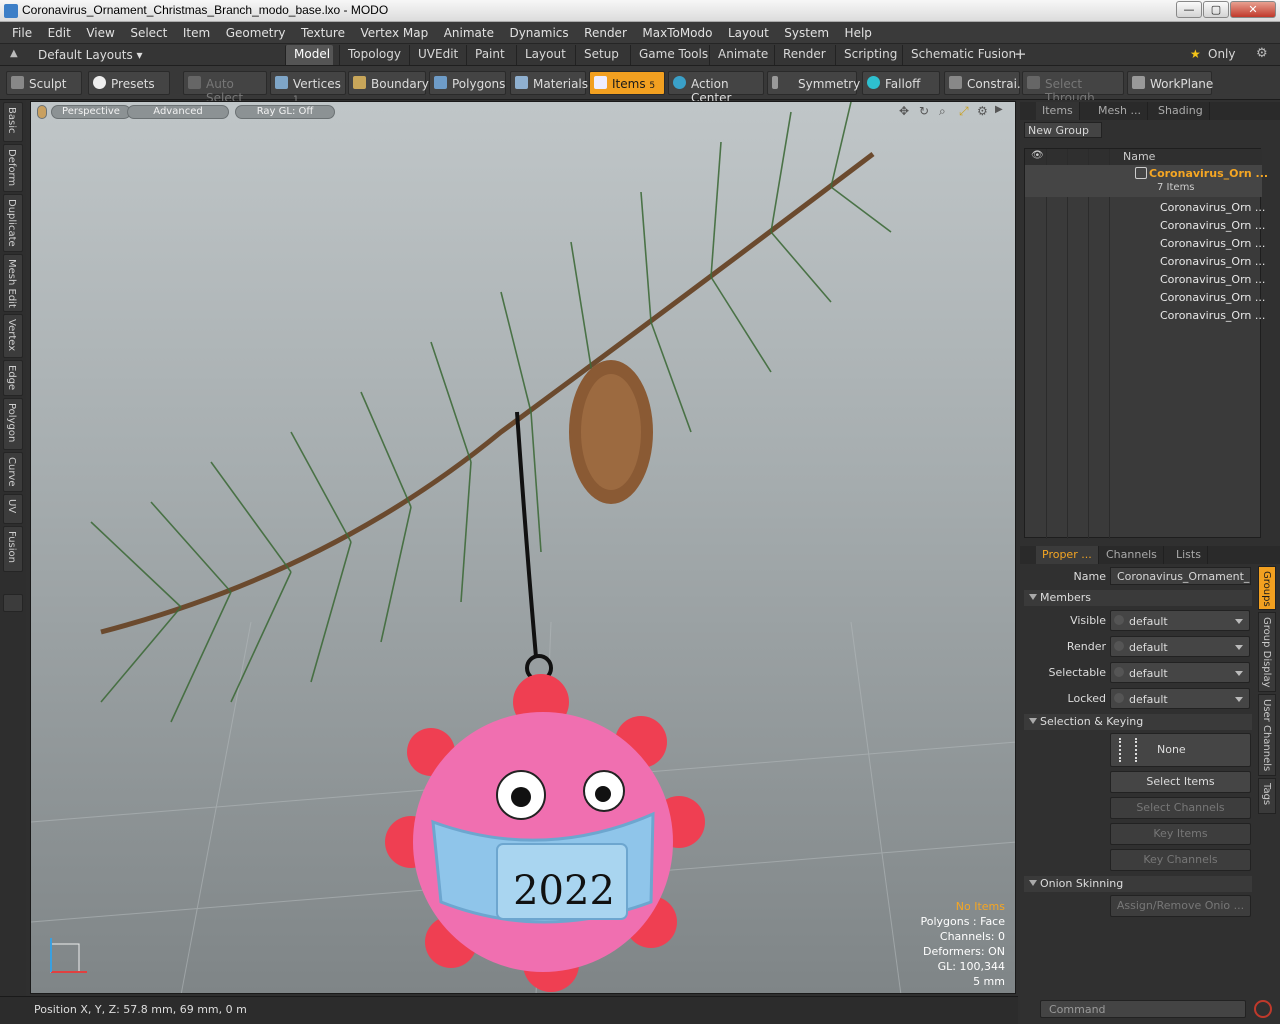  What do you see at coordinates (13, 378) in the screenshot?
I see `tab-edge: Edge` at bounding box center [13, 378].